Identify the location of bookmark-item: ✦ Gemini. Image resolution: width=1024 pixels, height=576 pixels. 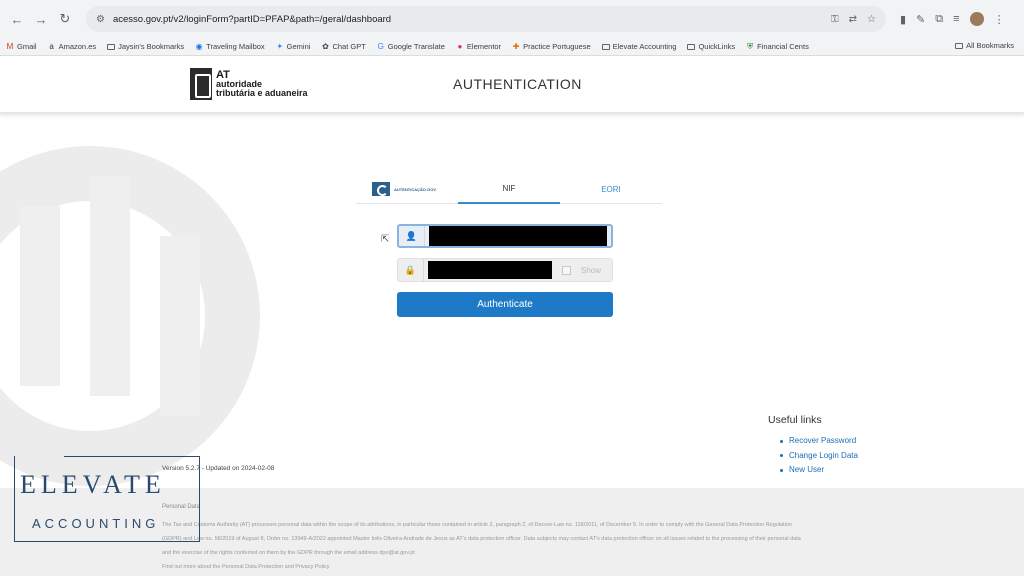
(293, 46).